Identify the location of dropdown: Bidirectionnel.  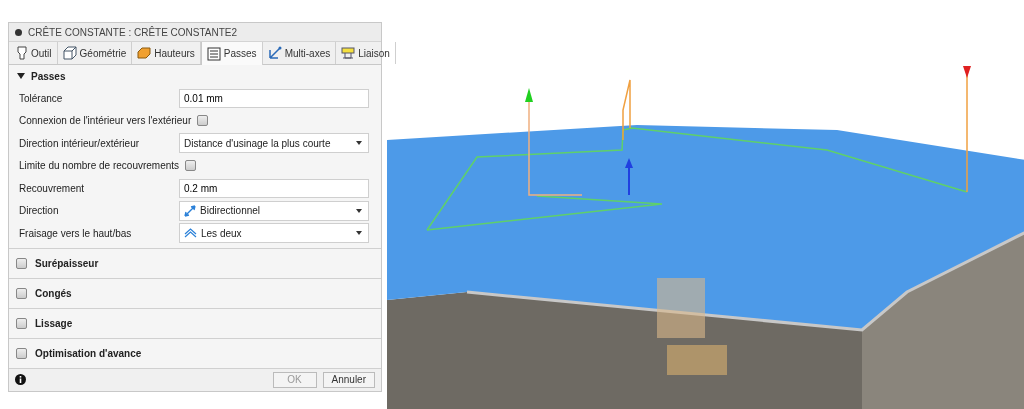
(274, 210).